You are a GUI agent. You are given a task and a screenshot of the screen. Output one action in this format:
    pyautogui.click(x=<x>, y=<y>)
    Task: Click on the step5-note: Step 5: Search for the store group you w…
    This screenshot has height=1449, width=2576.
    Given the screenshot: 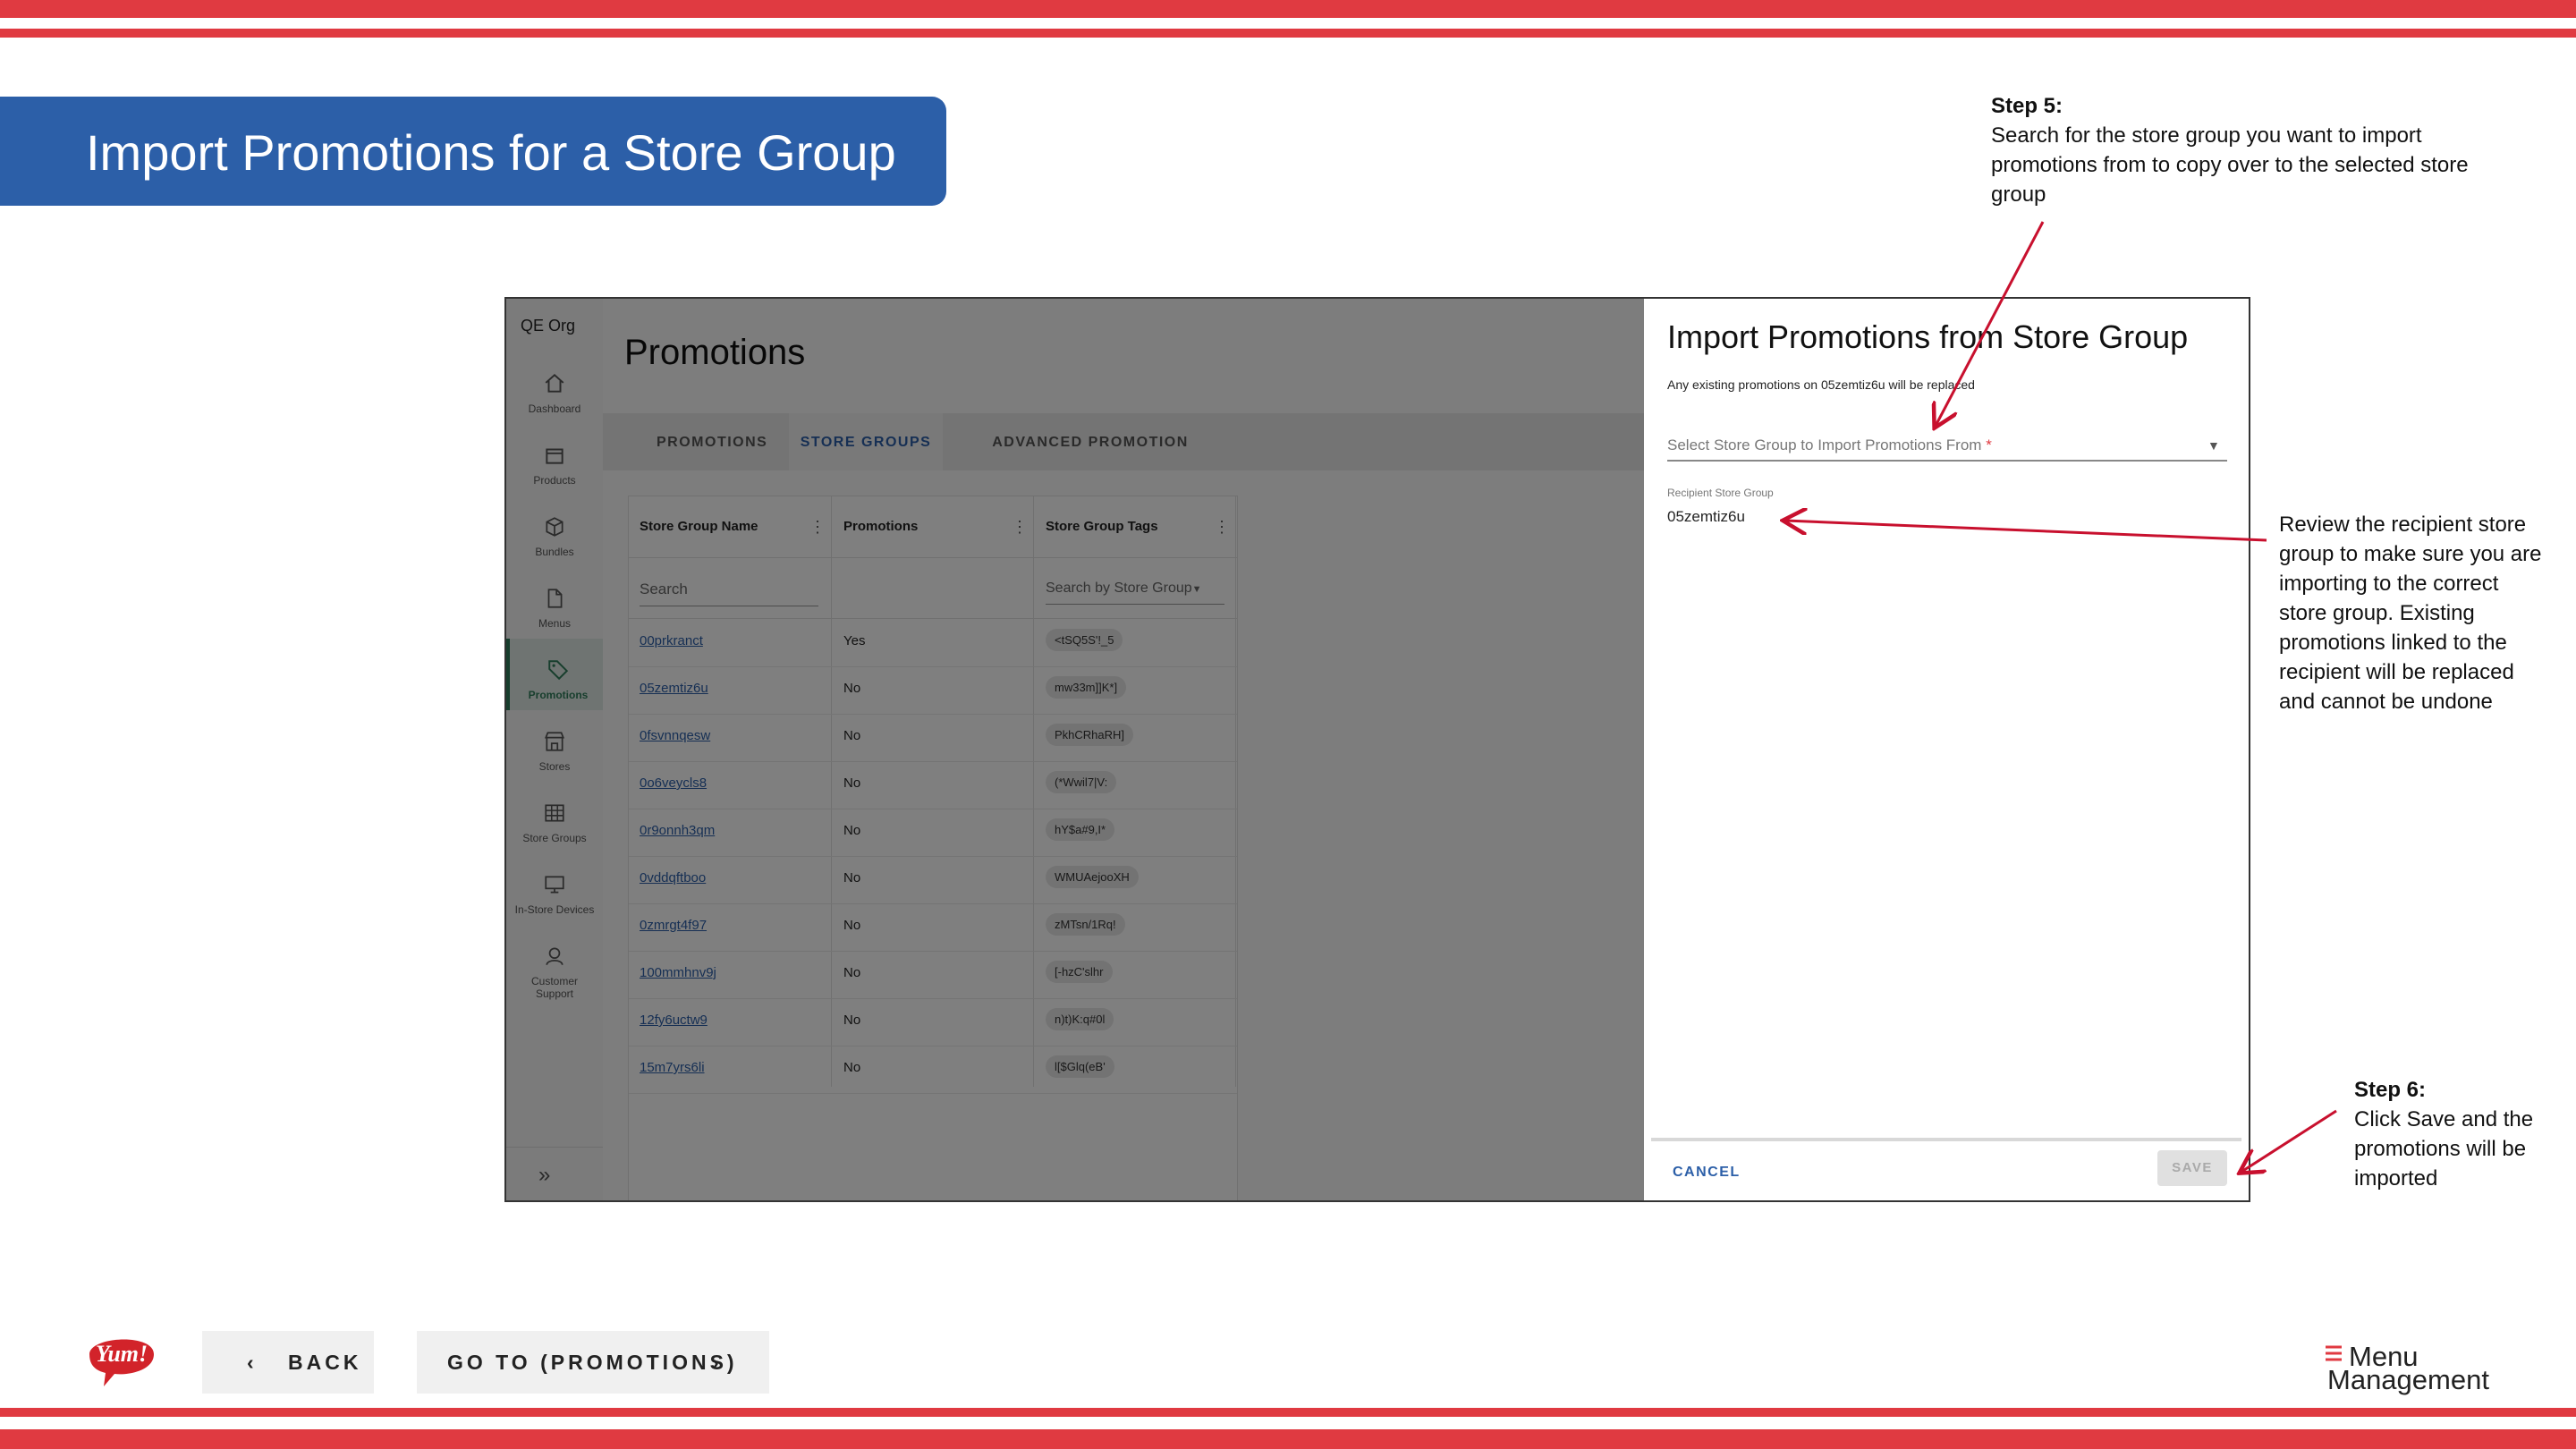 What is the action you would take?
    pyautogui.click(x=2230, y=150)
    